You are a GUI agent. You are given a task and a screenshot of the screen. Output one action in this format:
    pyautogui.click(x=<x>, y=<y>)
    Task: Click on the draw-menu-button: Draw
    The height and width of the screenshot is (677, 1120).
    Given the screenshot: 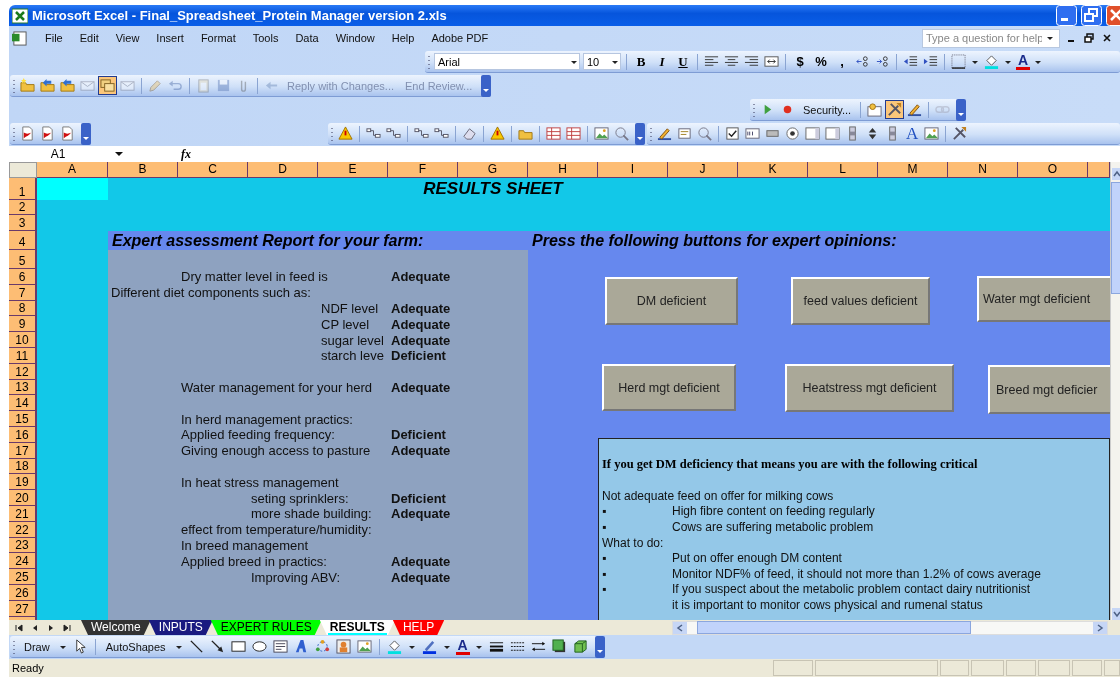 What is the action you would take?
    pyautogui.click(x=37, y=646)
    